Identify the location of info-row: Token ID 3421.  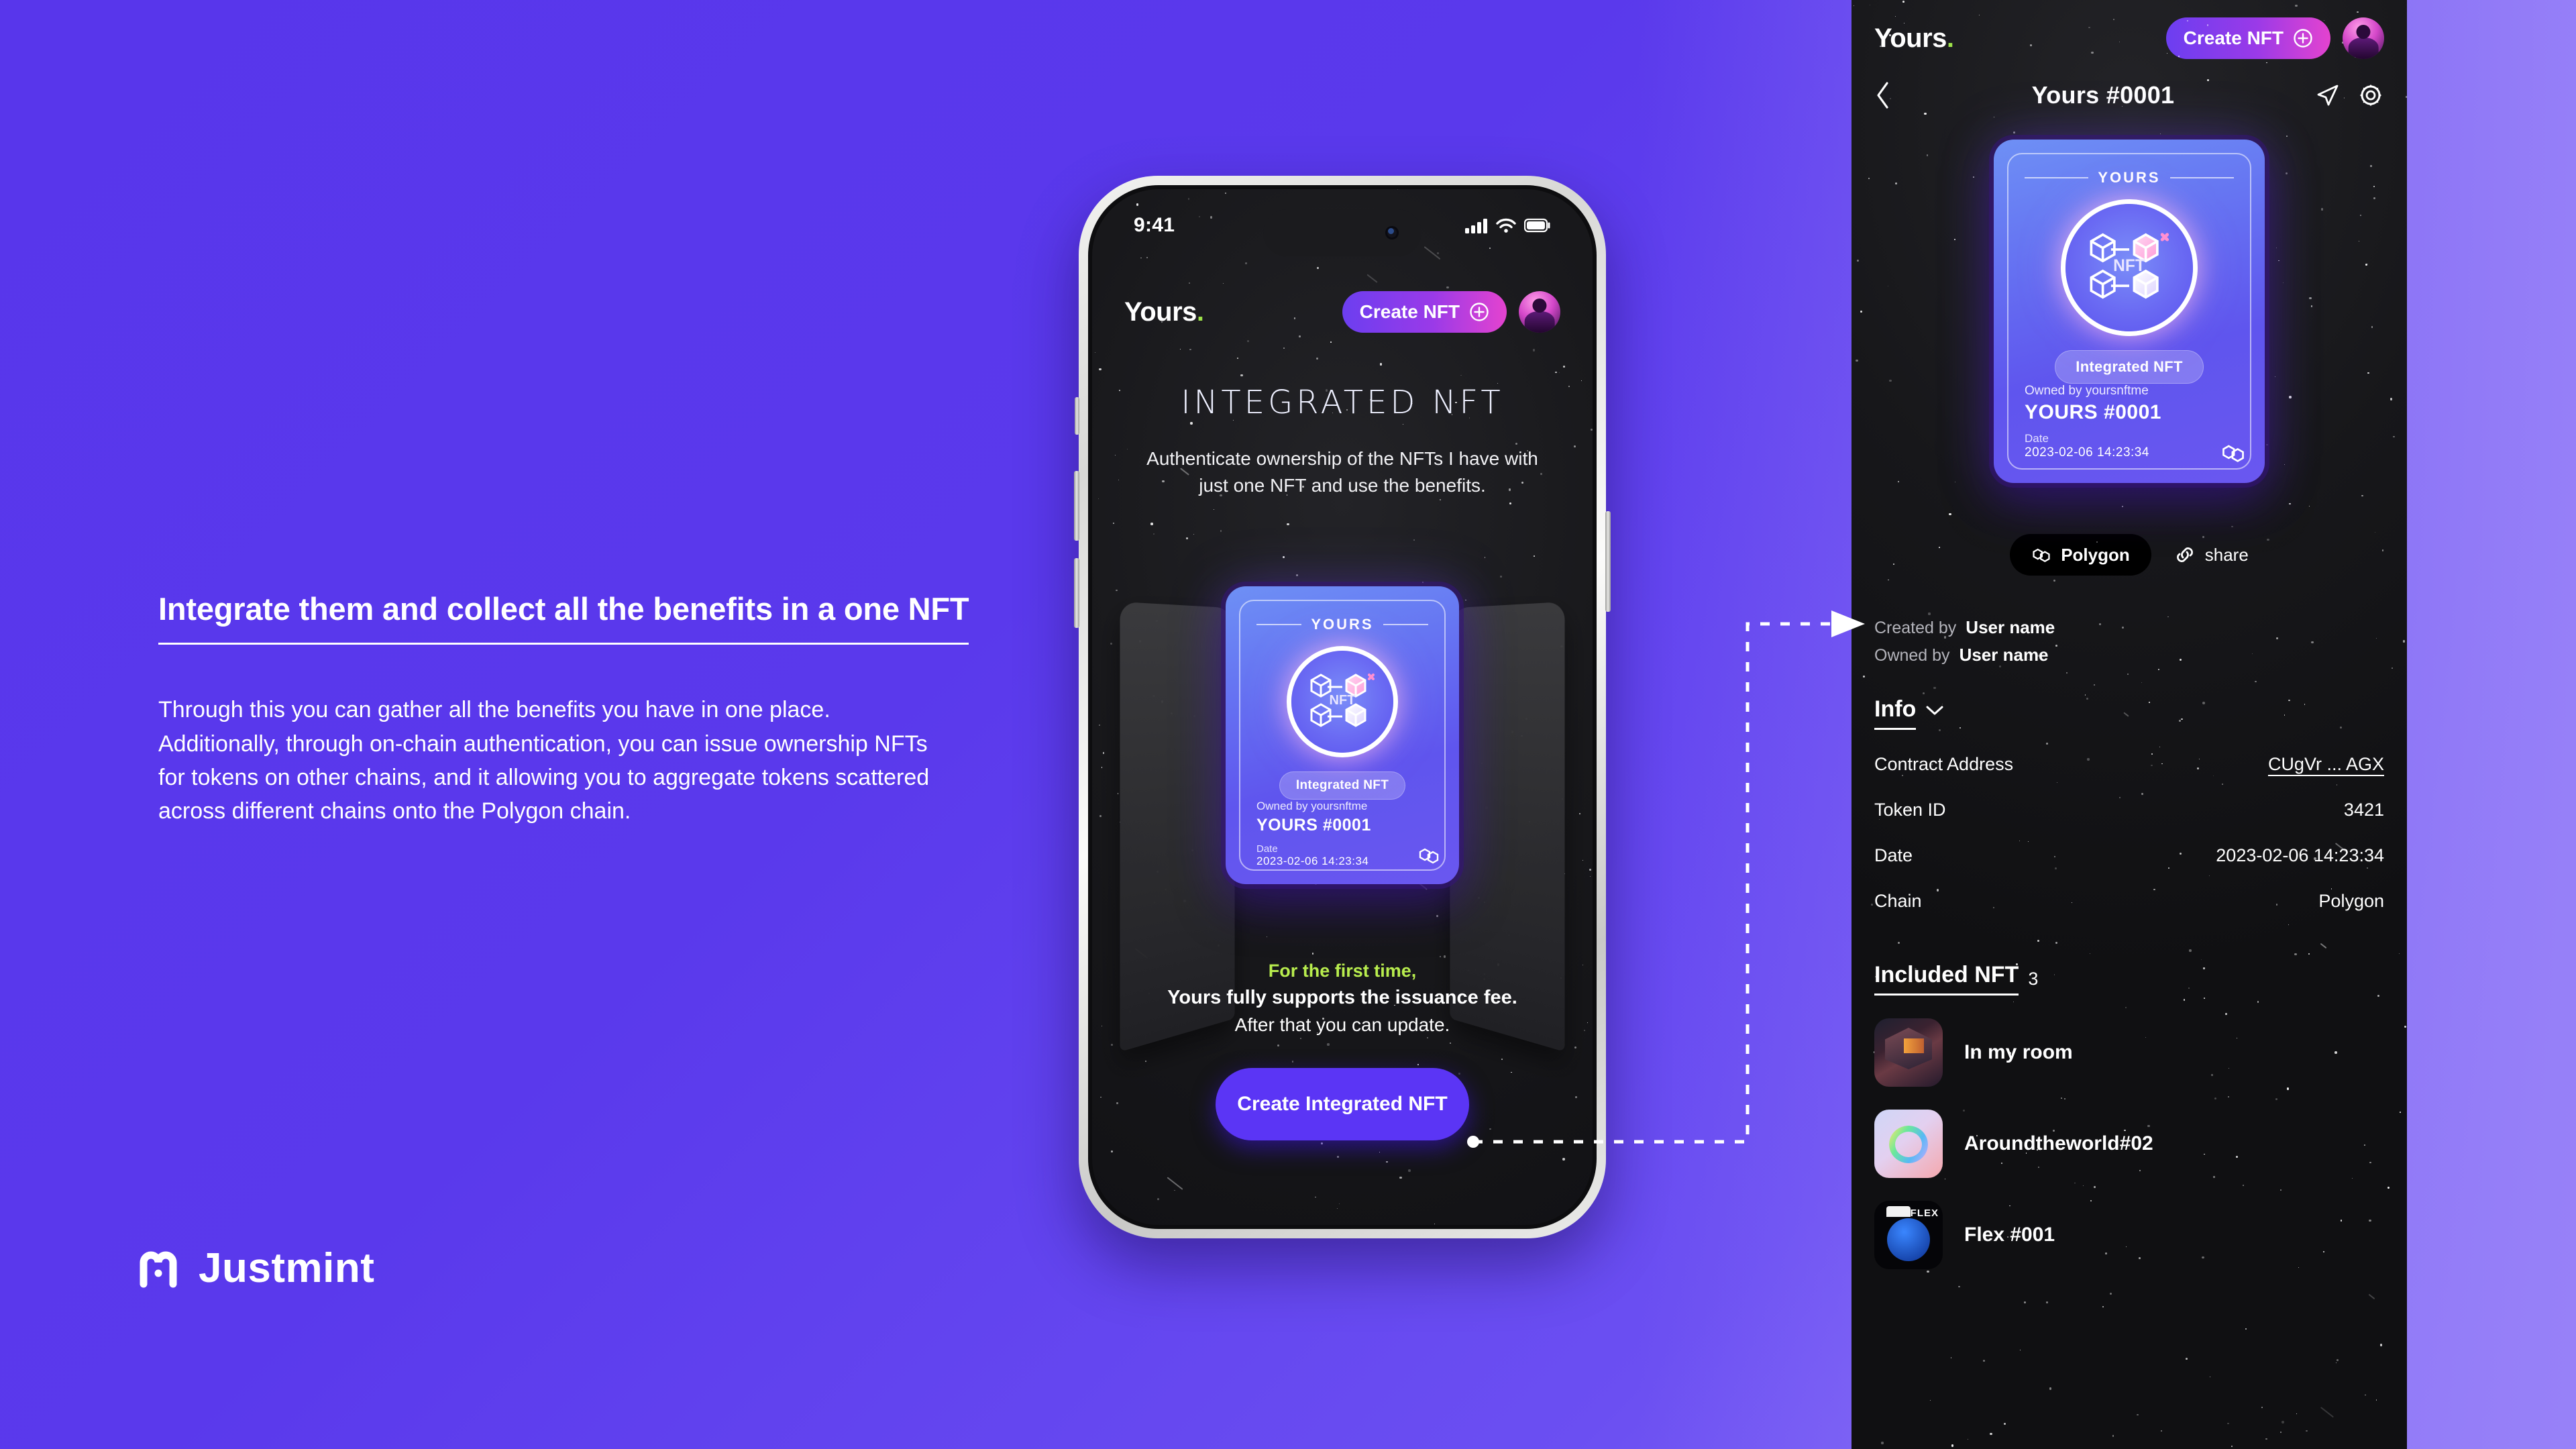
(2129, 822).